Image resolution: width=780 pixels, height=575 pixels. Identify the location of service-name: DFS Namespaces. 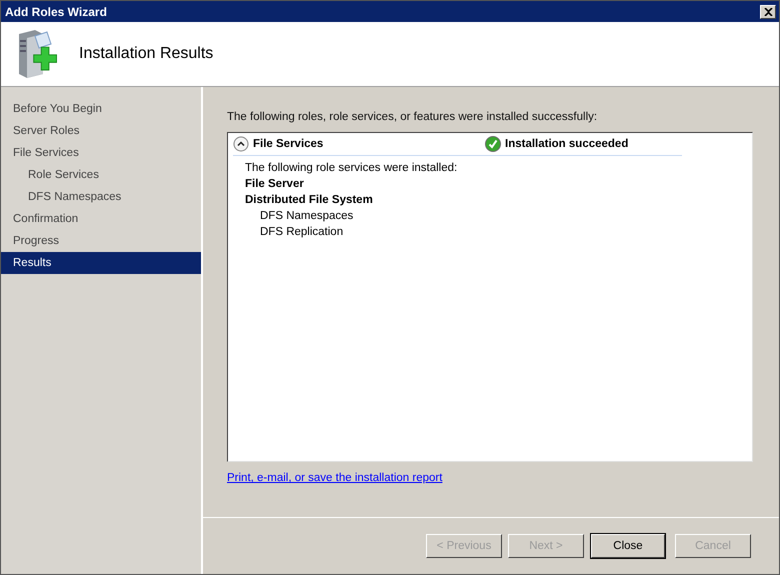
(306, 216).